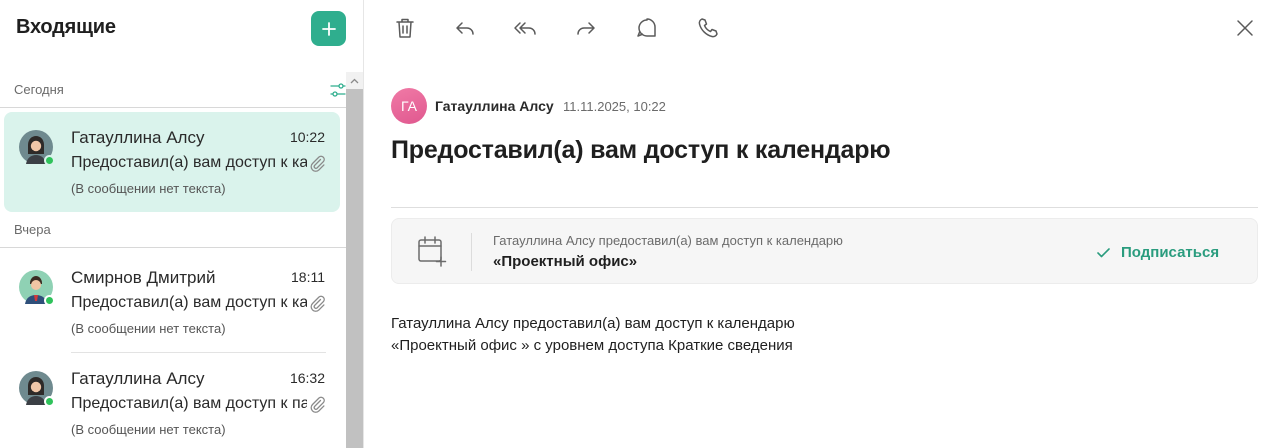 This screenshot has width=1280, height=448. What do you see at coordinates (307, 137) in the screenshot?
I see `mail-time: 10:22` at bounding box center [307, 137].